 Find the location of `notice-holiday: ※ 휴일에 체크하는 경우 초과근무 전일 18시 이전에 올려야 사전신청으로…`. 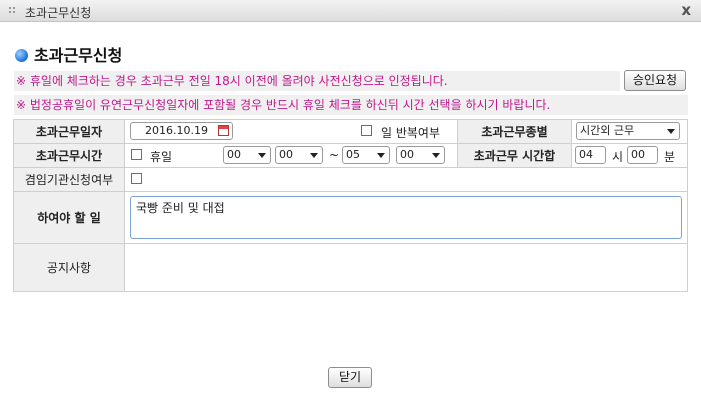

notice-holiday: ※ 휴일에 체크하는 경우 초과근무 전일 18시 이전에 올려야 사전신청으로… is located at coordinates (317, 81).